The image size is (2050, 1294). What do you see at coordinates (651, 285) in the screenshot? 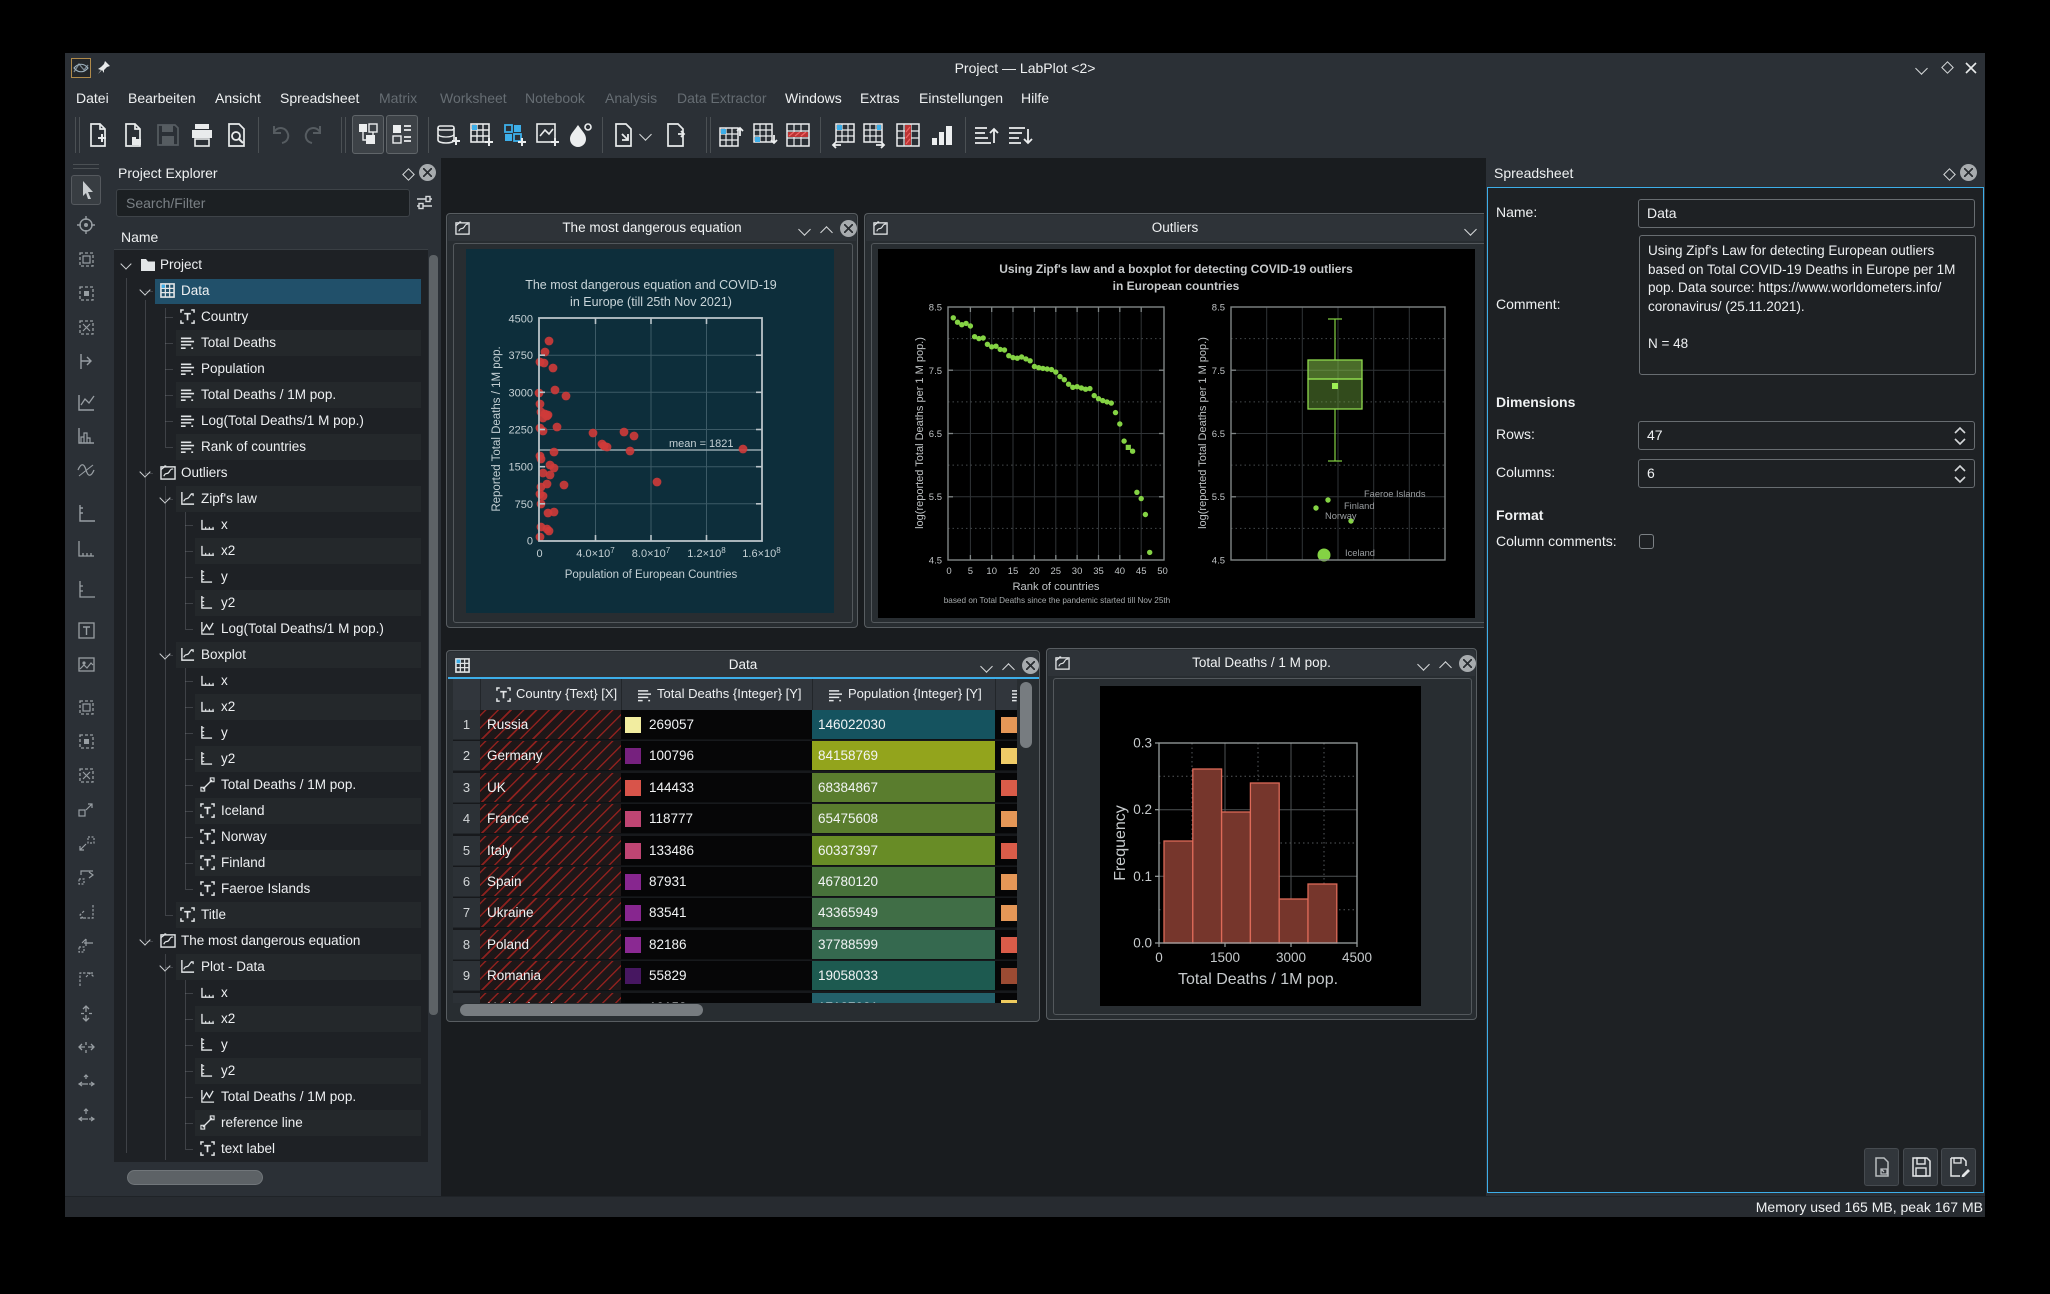
I see `svg-text:The most dangerous equation an: The most dangerous equation and COVID-19` at bounding box center [651, 285].